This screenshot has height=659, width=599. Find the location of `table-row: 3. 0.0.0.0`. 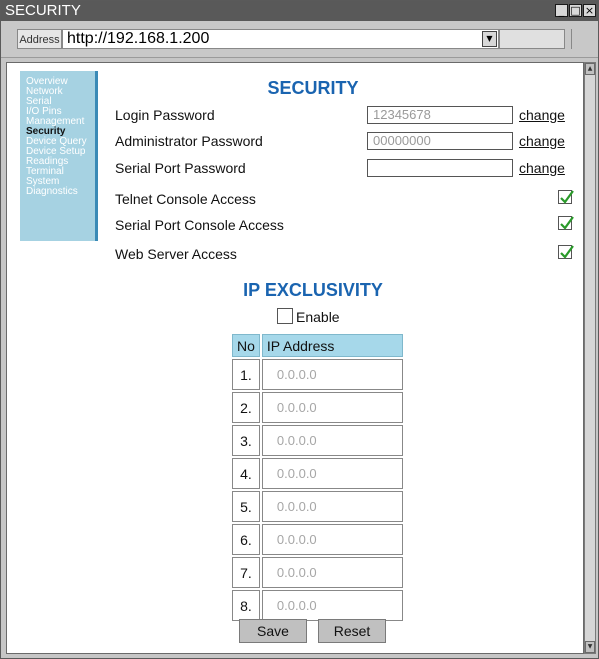

table-row: 3. 0.0.0.0 is located at coordinates (317, 440).